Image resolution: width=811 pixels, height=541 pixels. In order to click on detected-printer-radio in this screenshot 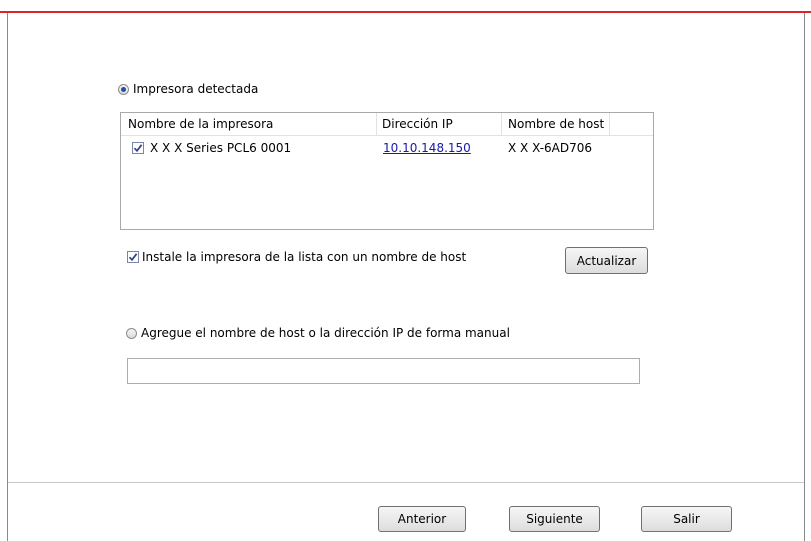, I will do `click(123, 89)`.